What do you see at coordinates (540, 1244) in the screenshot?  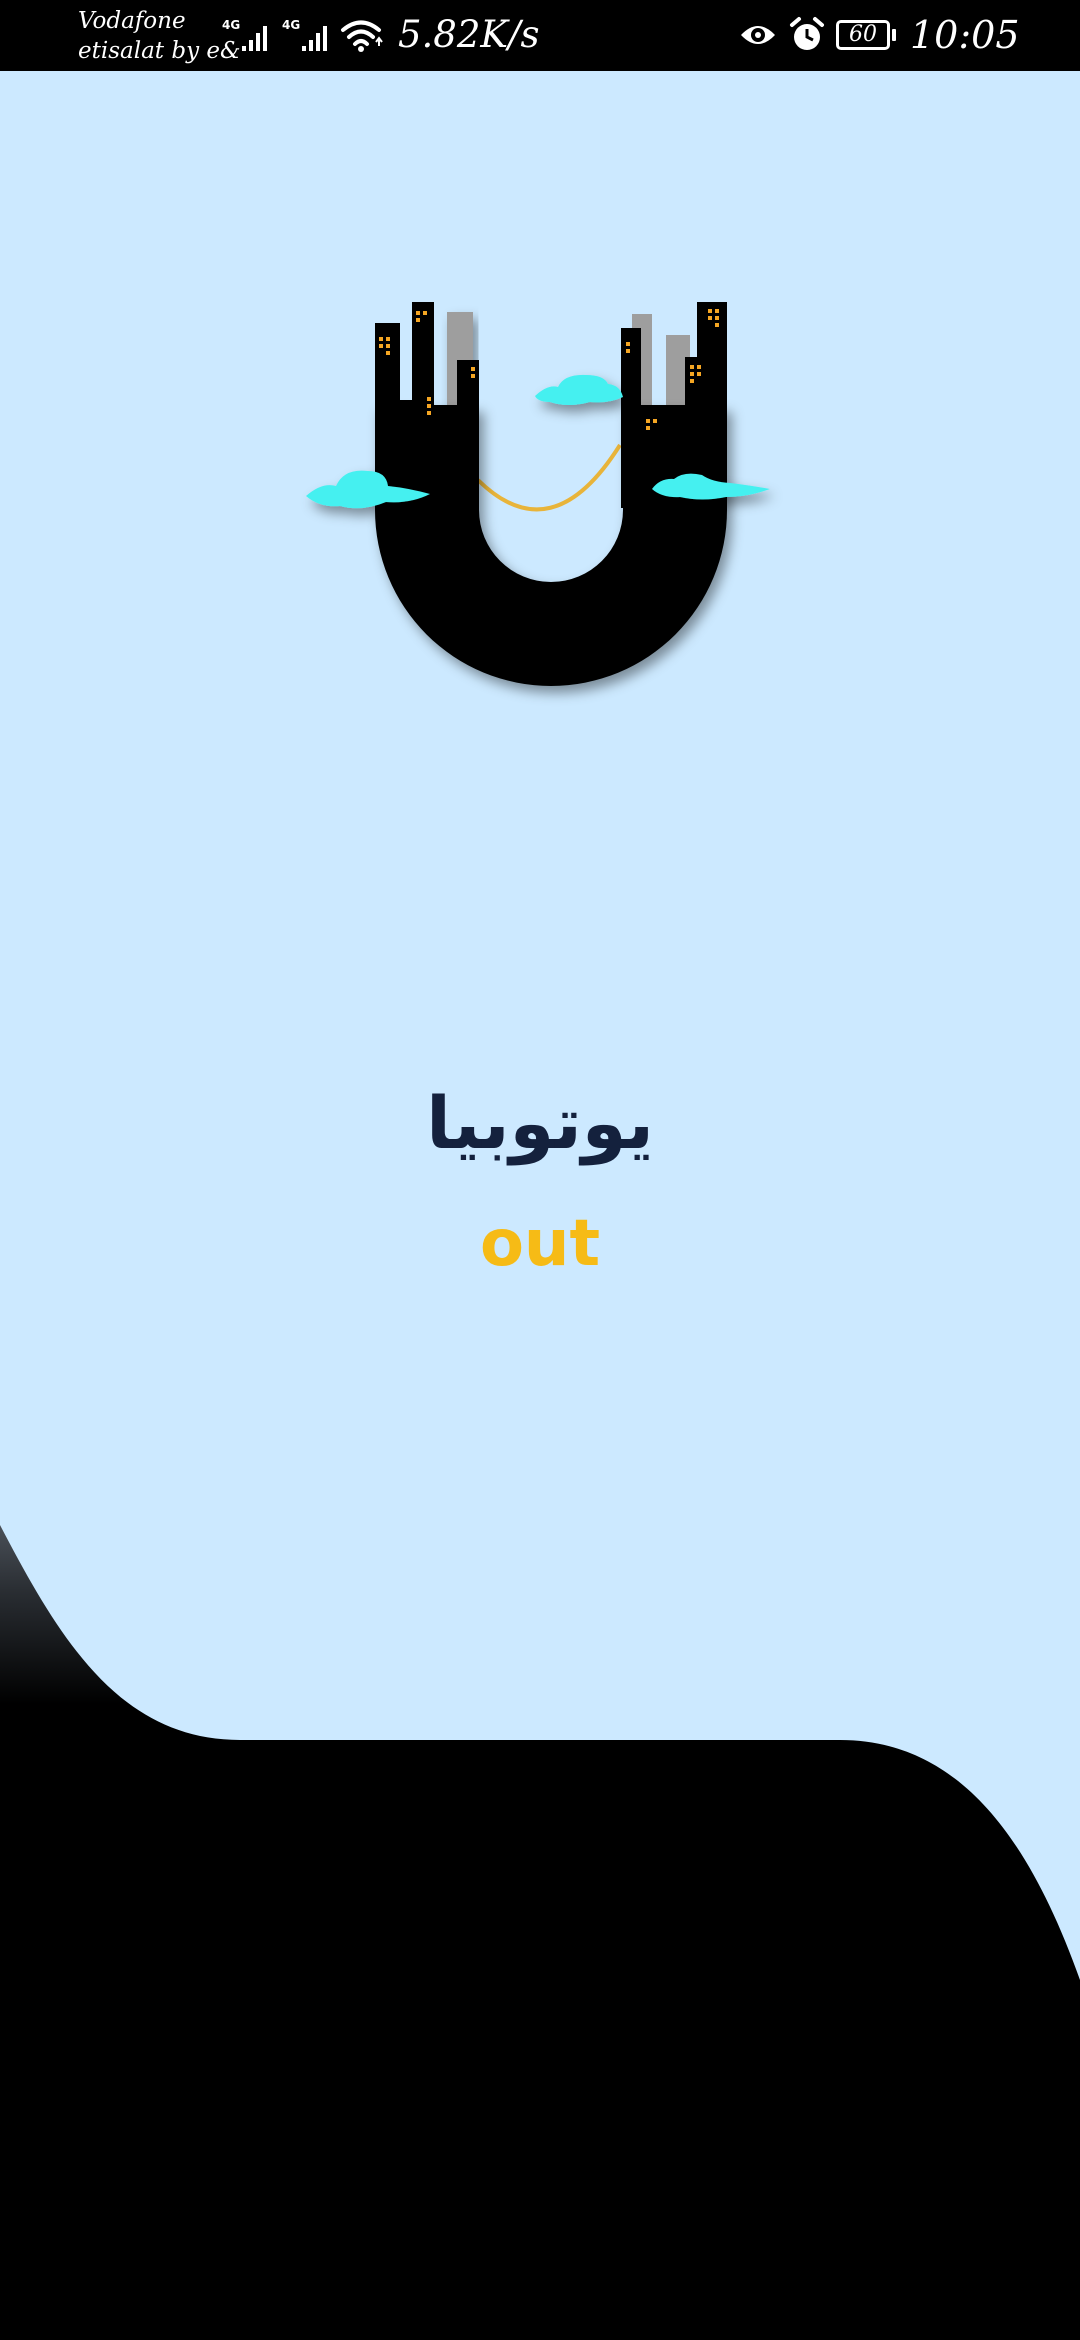 I see `app-subtitle: out` at bounding box center [540, 1244].